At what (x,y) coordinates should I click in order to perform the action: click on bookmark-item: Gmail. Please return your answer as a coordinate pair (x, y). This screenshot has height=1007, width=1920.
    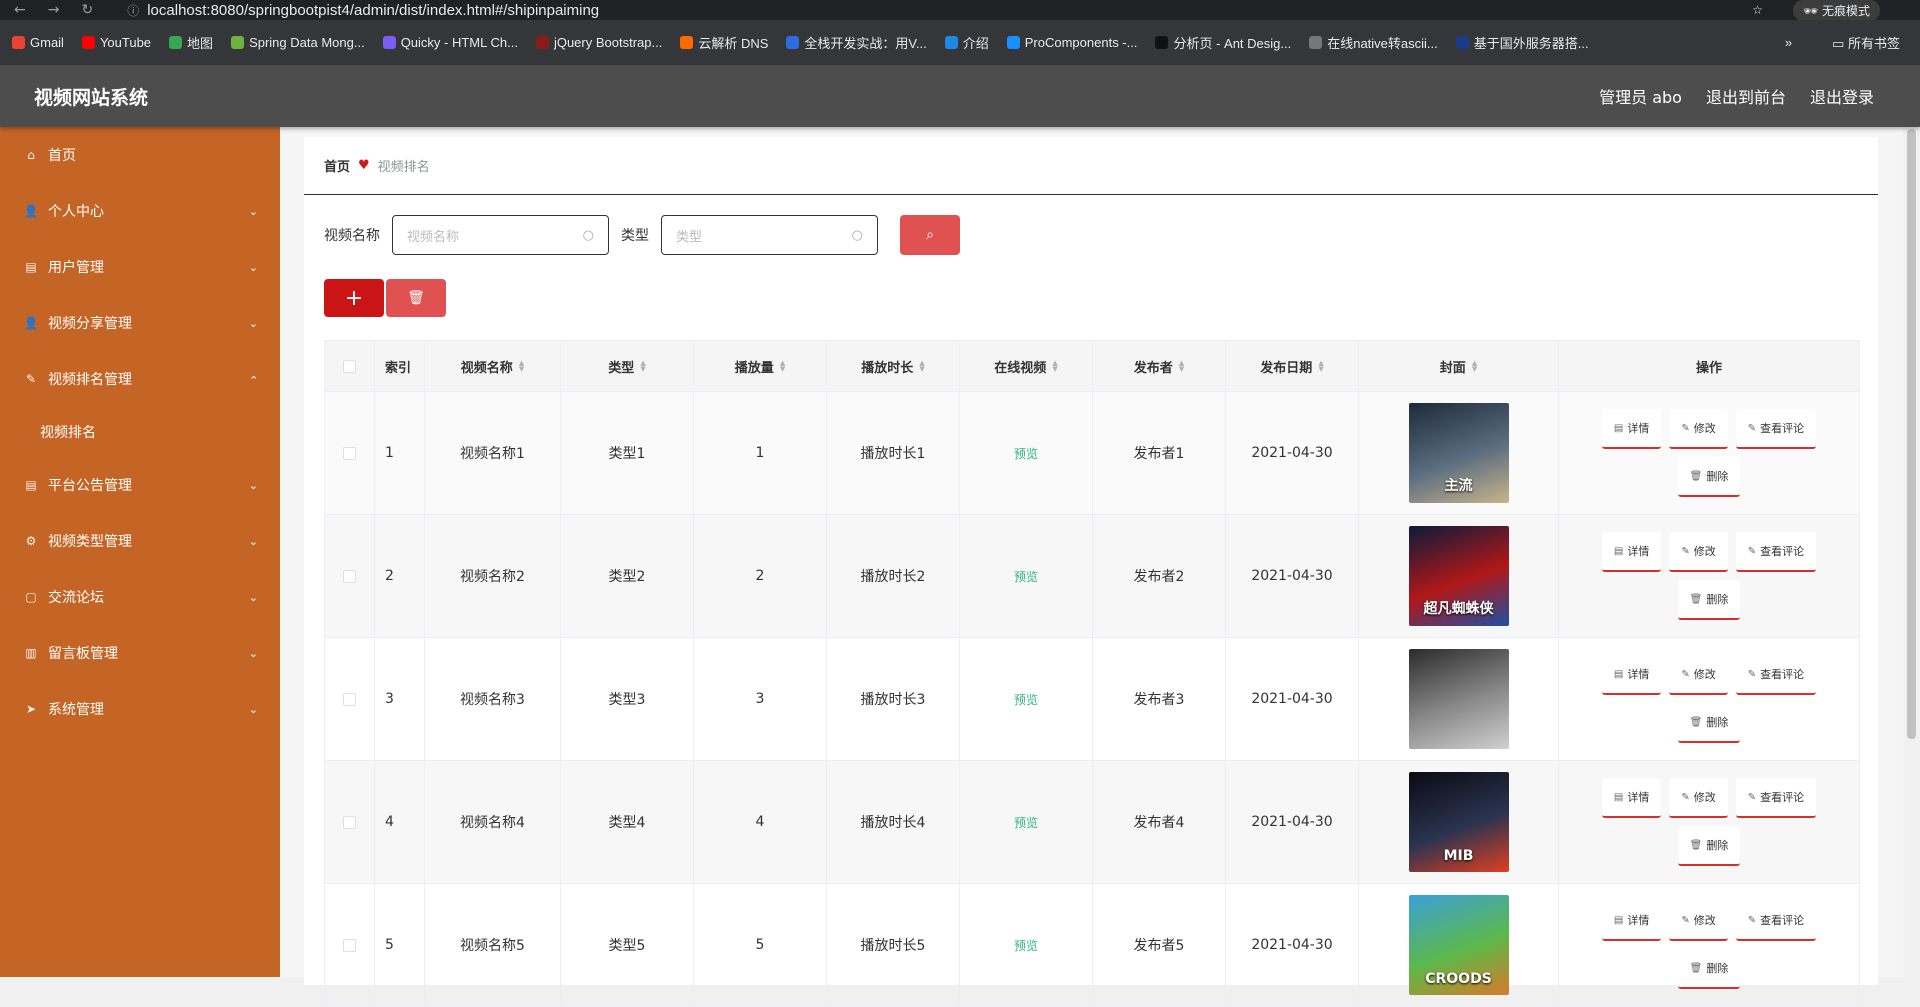
    Looking at the image, I should click on (38, 42).